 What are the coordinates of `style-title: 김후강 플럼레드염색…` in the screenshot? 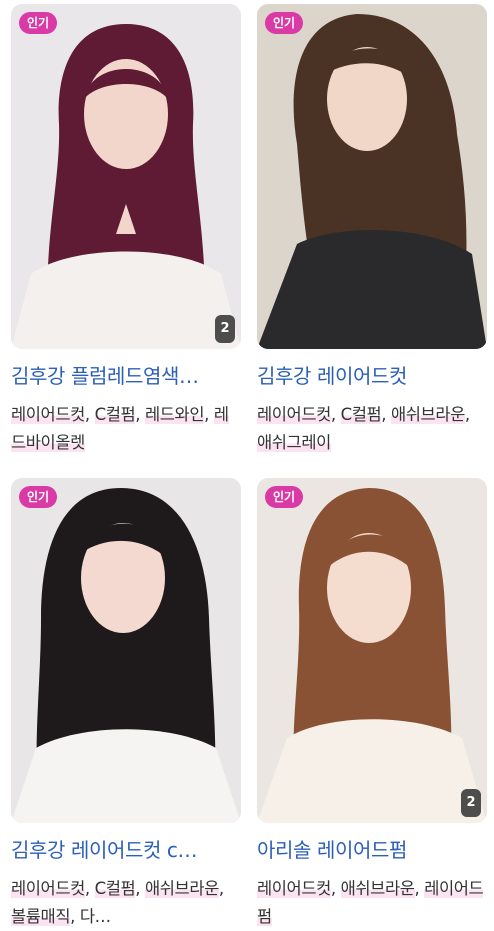 It's located at (126, 376).